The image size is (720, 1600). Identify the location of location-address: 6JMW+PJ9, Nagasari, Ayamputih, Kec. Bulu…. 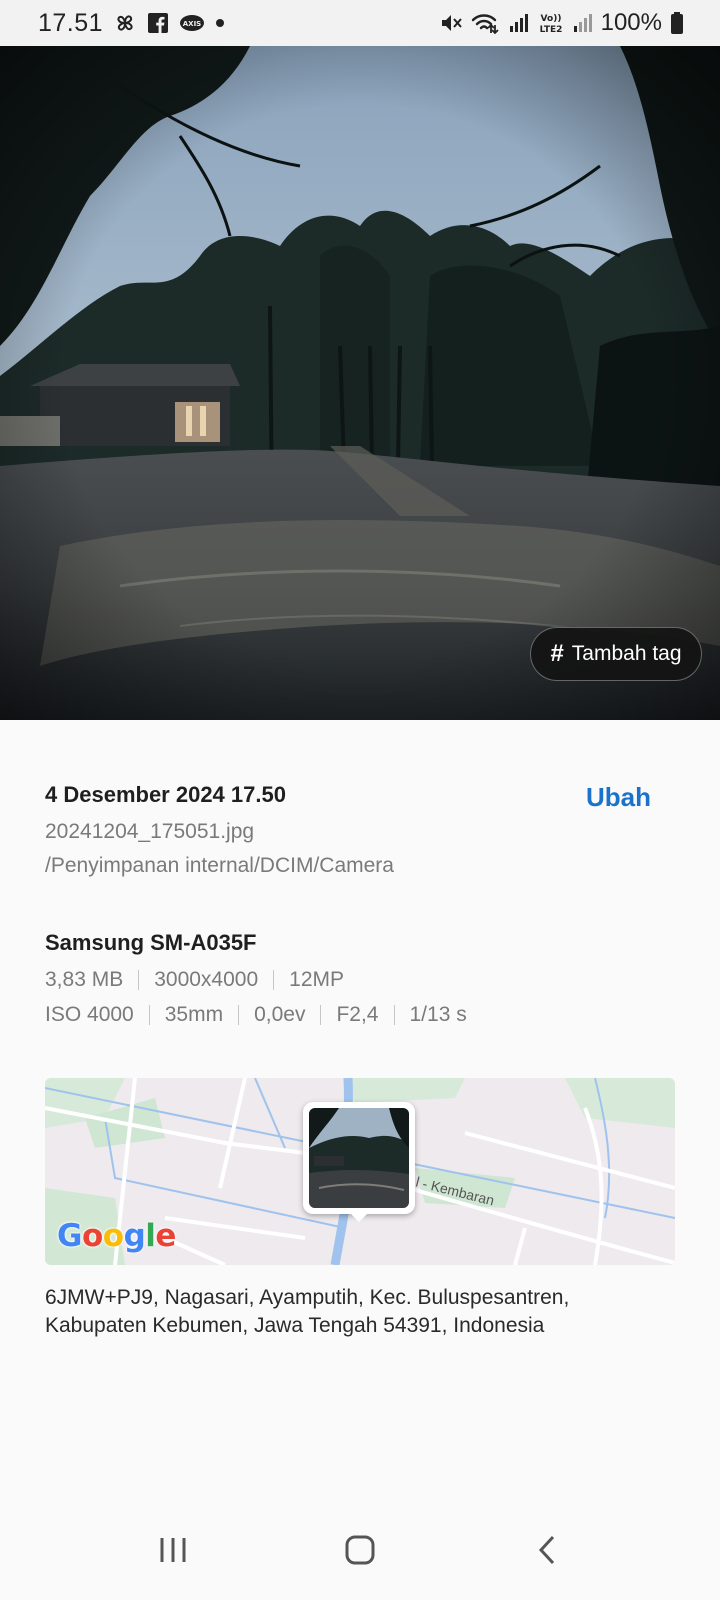
(307, 1311).